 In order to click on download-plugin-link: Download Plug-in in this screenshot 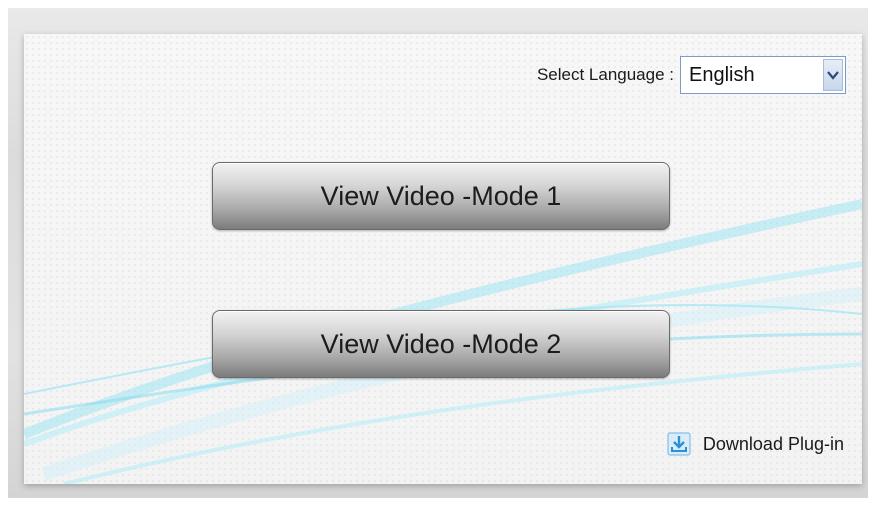, I will do `click(755, 444)`.